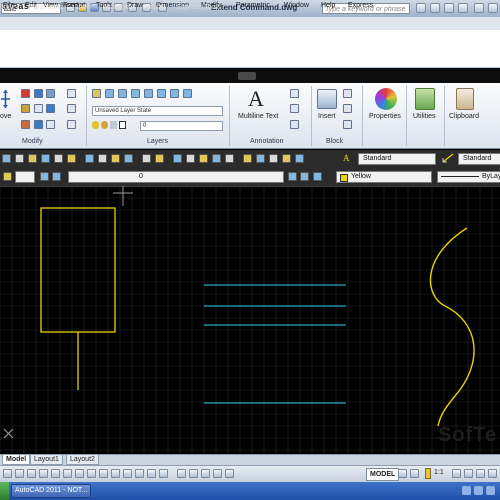  Describe the element at coordinates (193, 473) in the screenshot. I see `steering-wheel-icon` at that location.